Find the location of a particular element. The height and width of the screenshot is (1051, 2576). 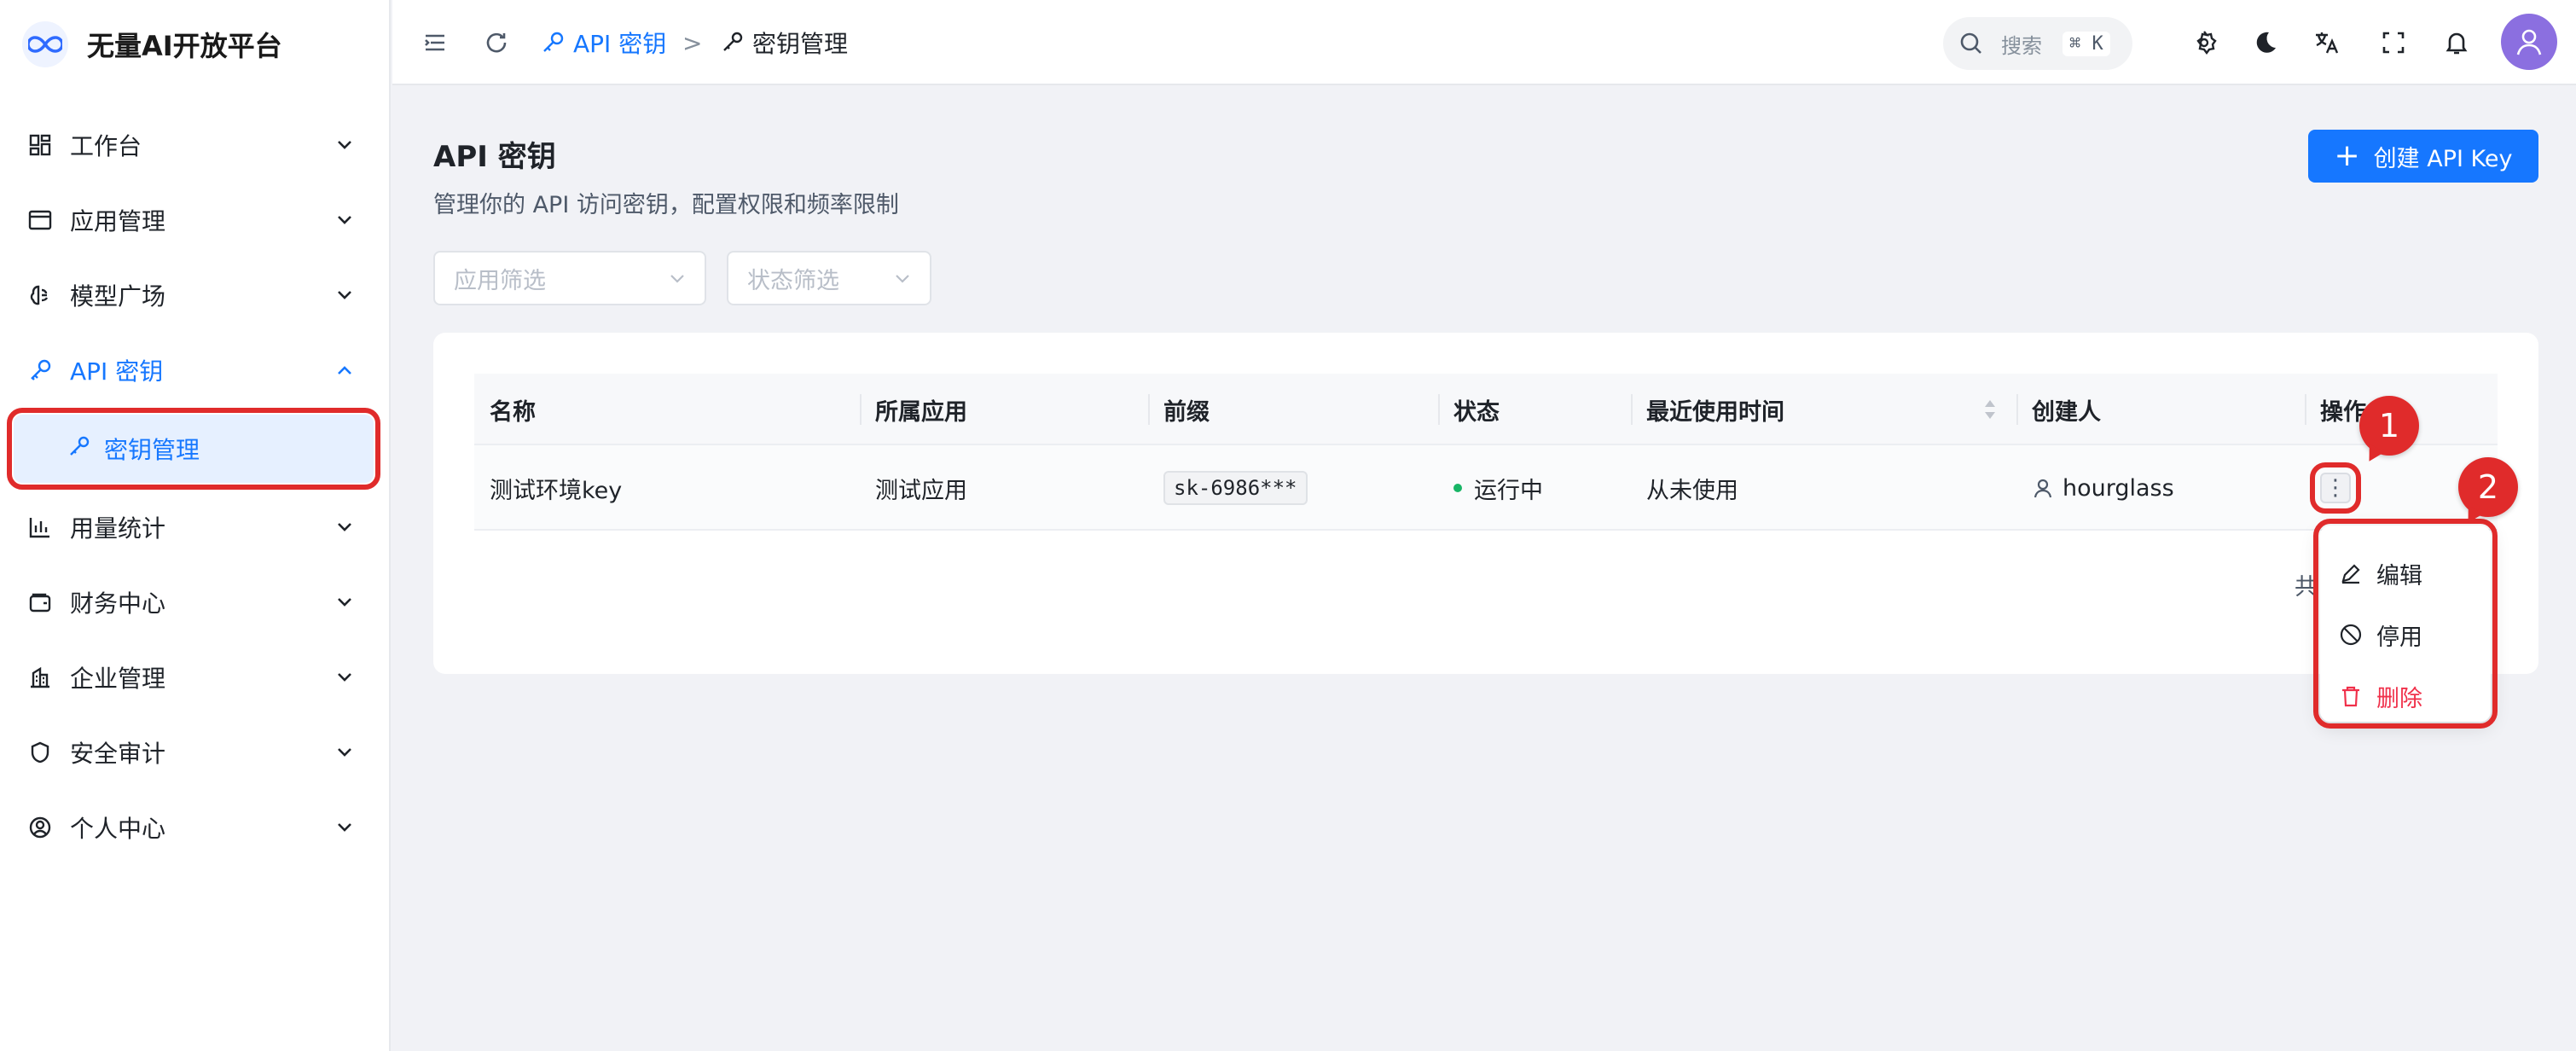

top-header: API 密钥 > 密钥管理 搜索 ⌘ K is located at coordinates (1484, 42).